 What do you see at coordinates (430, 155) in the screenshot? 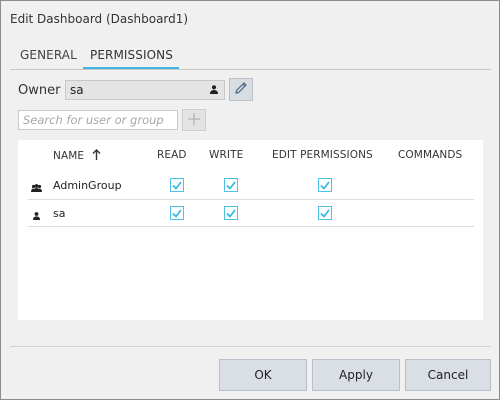
I see `column-header-commands: COMMANDS` at bounding box center [430, 155].